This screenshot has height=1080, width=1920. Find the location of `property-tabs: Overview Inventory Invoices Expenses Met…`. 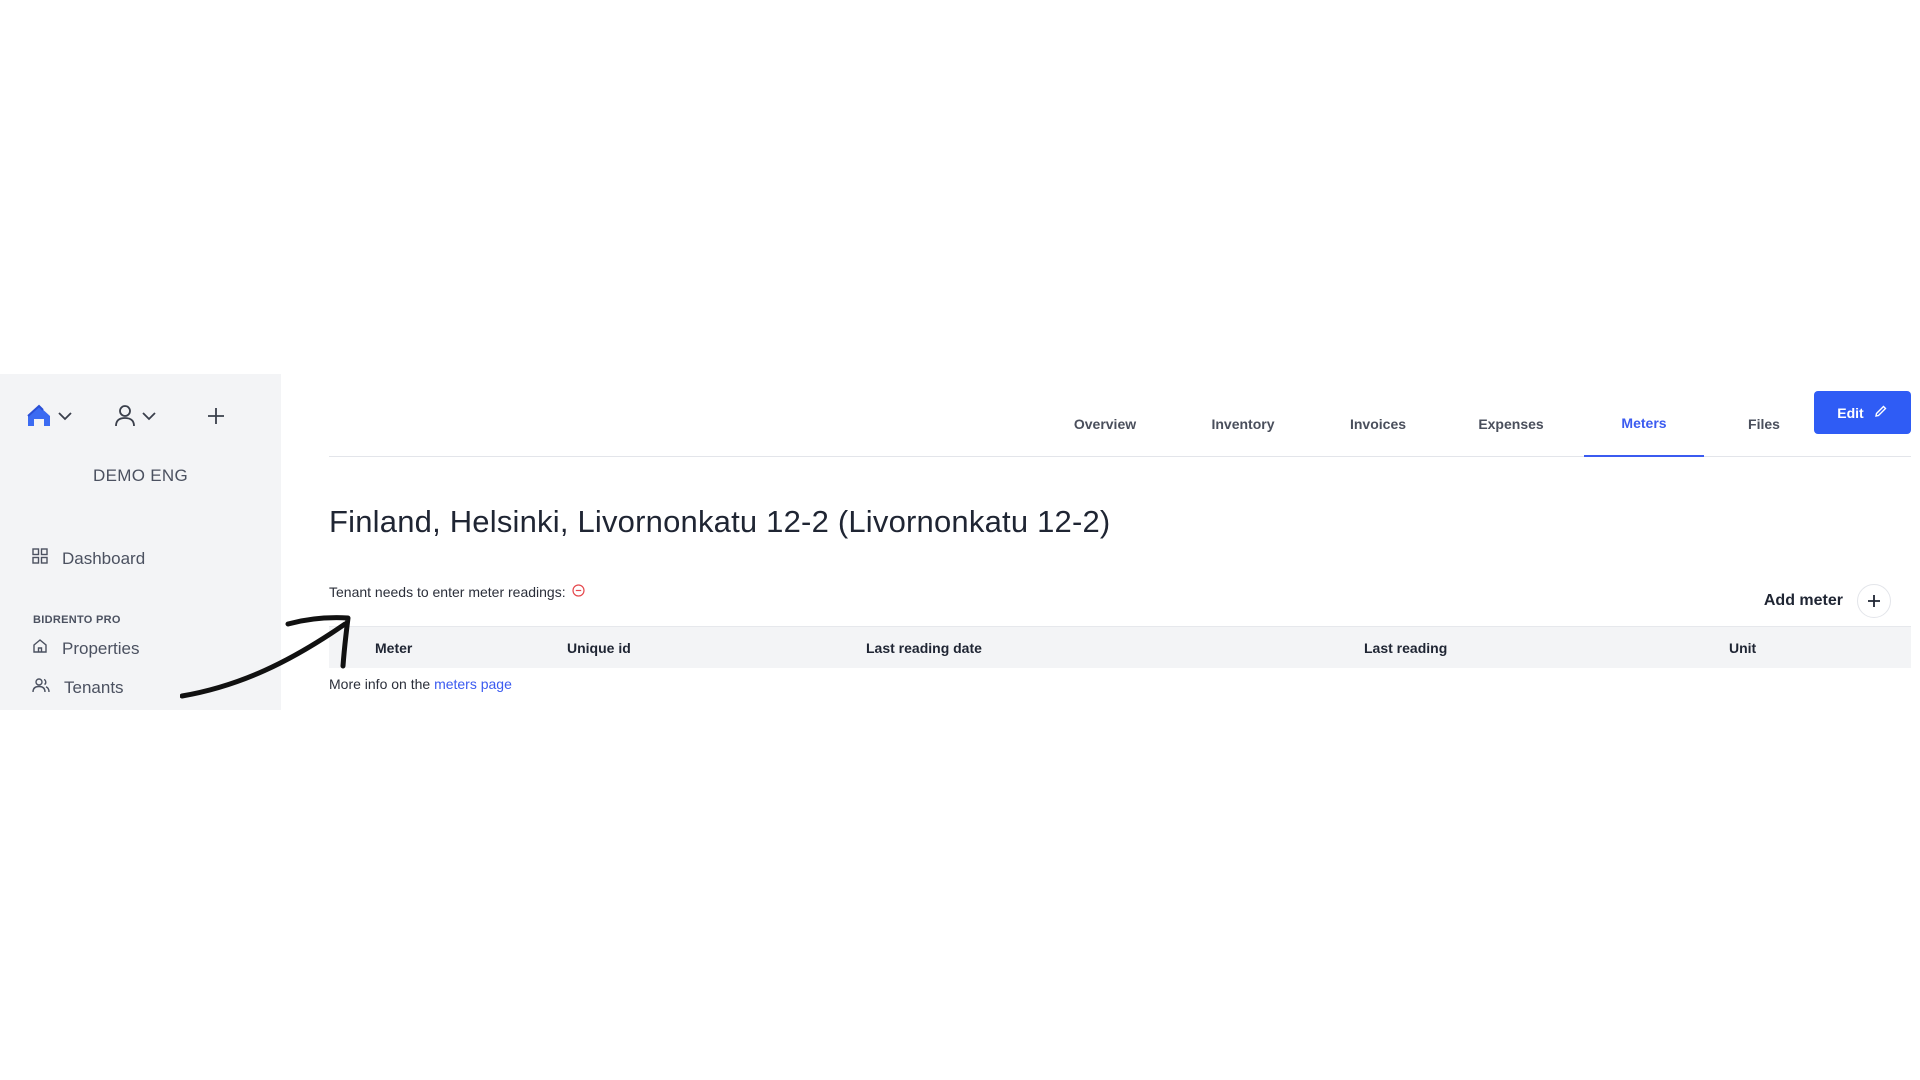

property-tabs: Overview Inventory Invoices Expenses Met… is located at coordinates (1120, 415).